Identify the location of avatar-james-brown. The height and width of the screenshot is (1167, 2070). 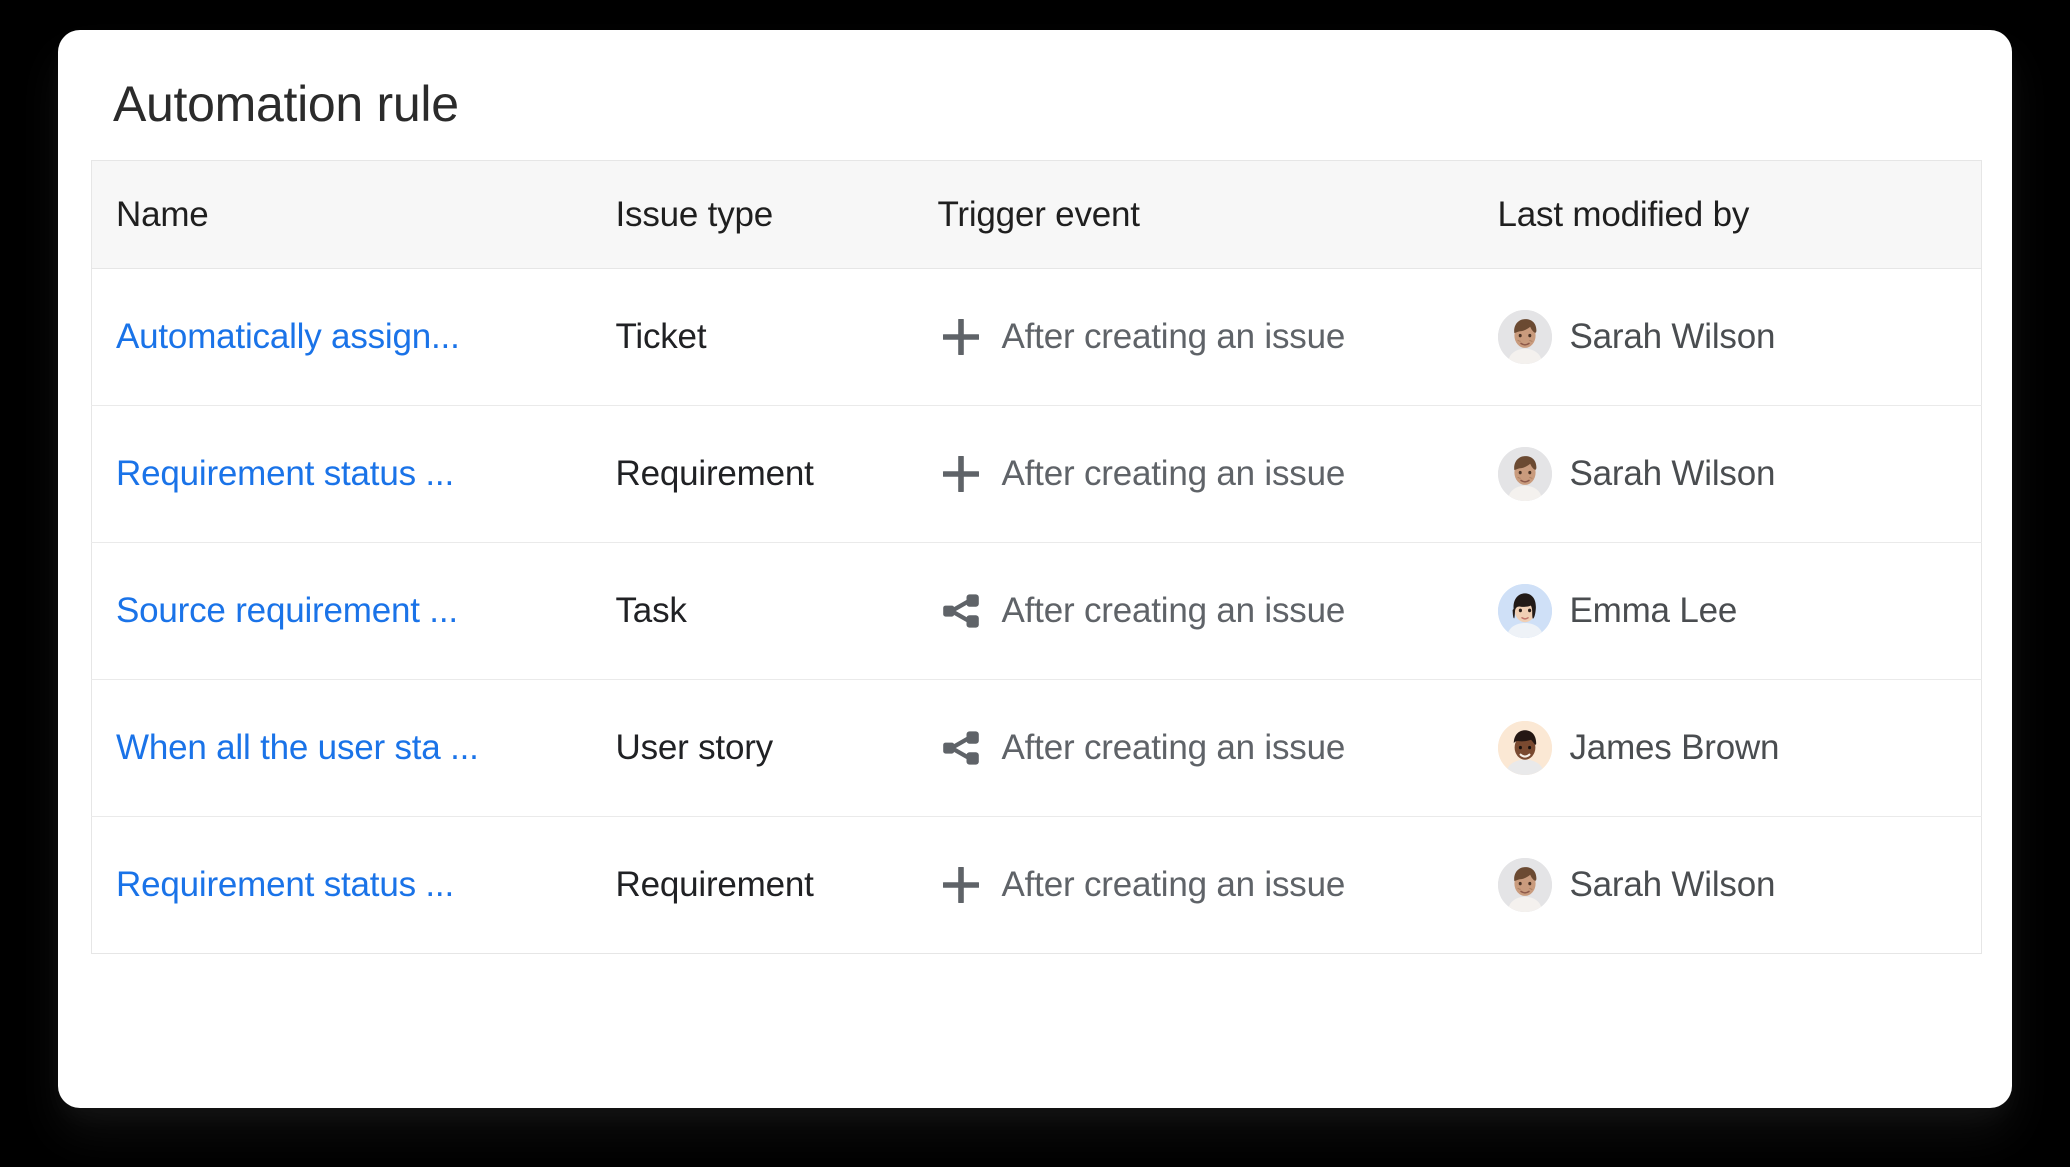
(1524, 748).